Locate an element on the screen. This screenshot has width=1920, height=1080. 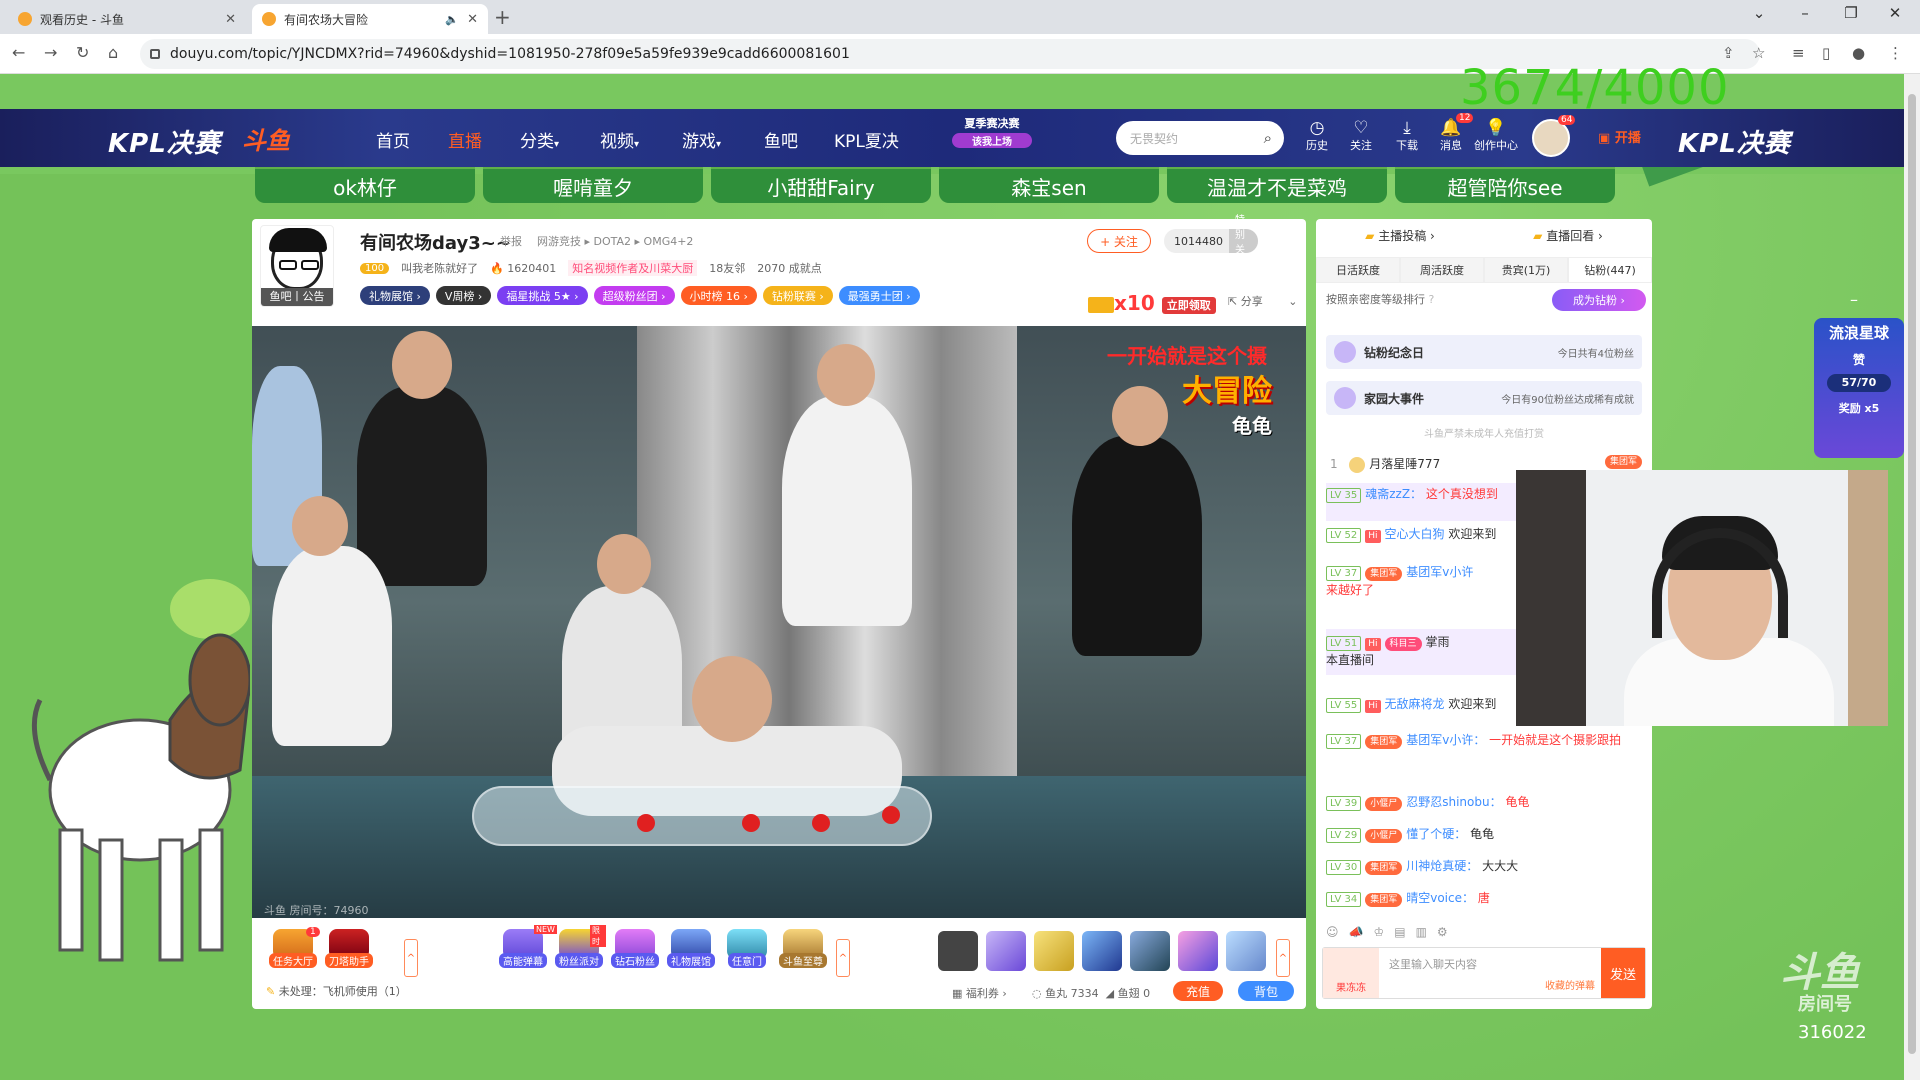
feature-fan-party: 粉丝派对 限时 is located at coordinates (579, 946).